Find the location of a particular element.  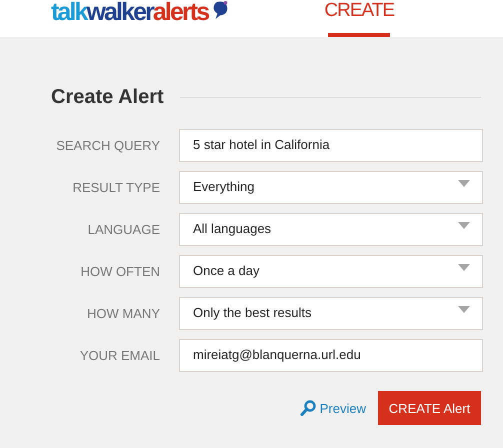

dropdown: Everything is located at coordinates (331, 187).